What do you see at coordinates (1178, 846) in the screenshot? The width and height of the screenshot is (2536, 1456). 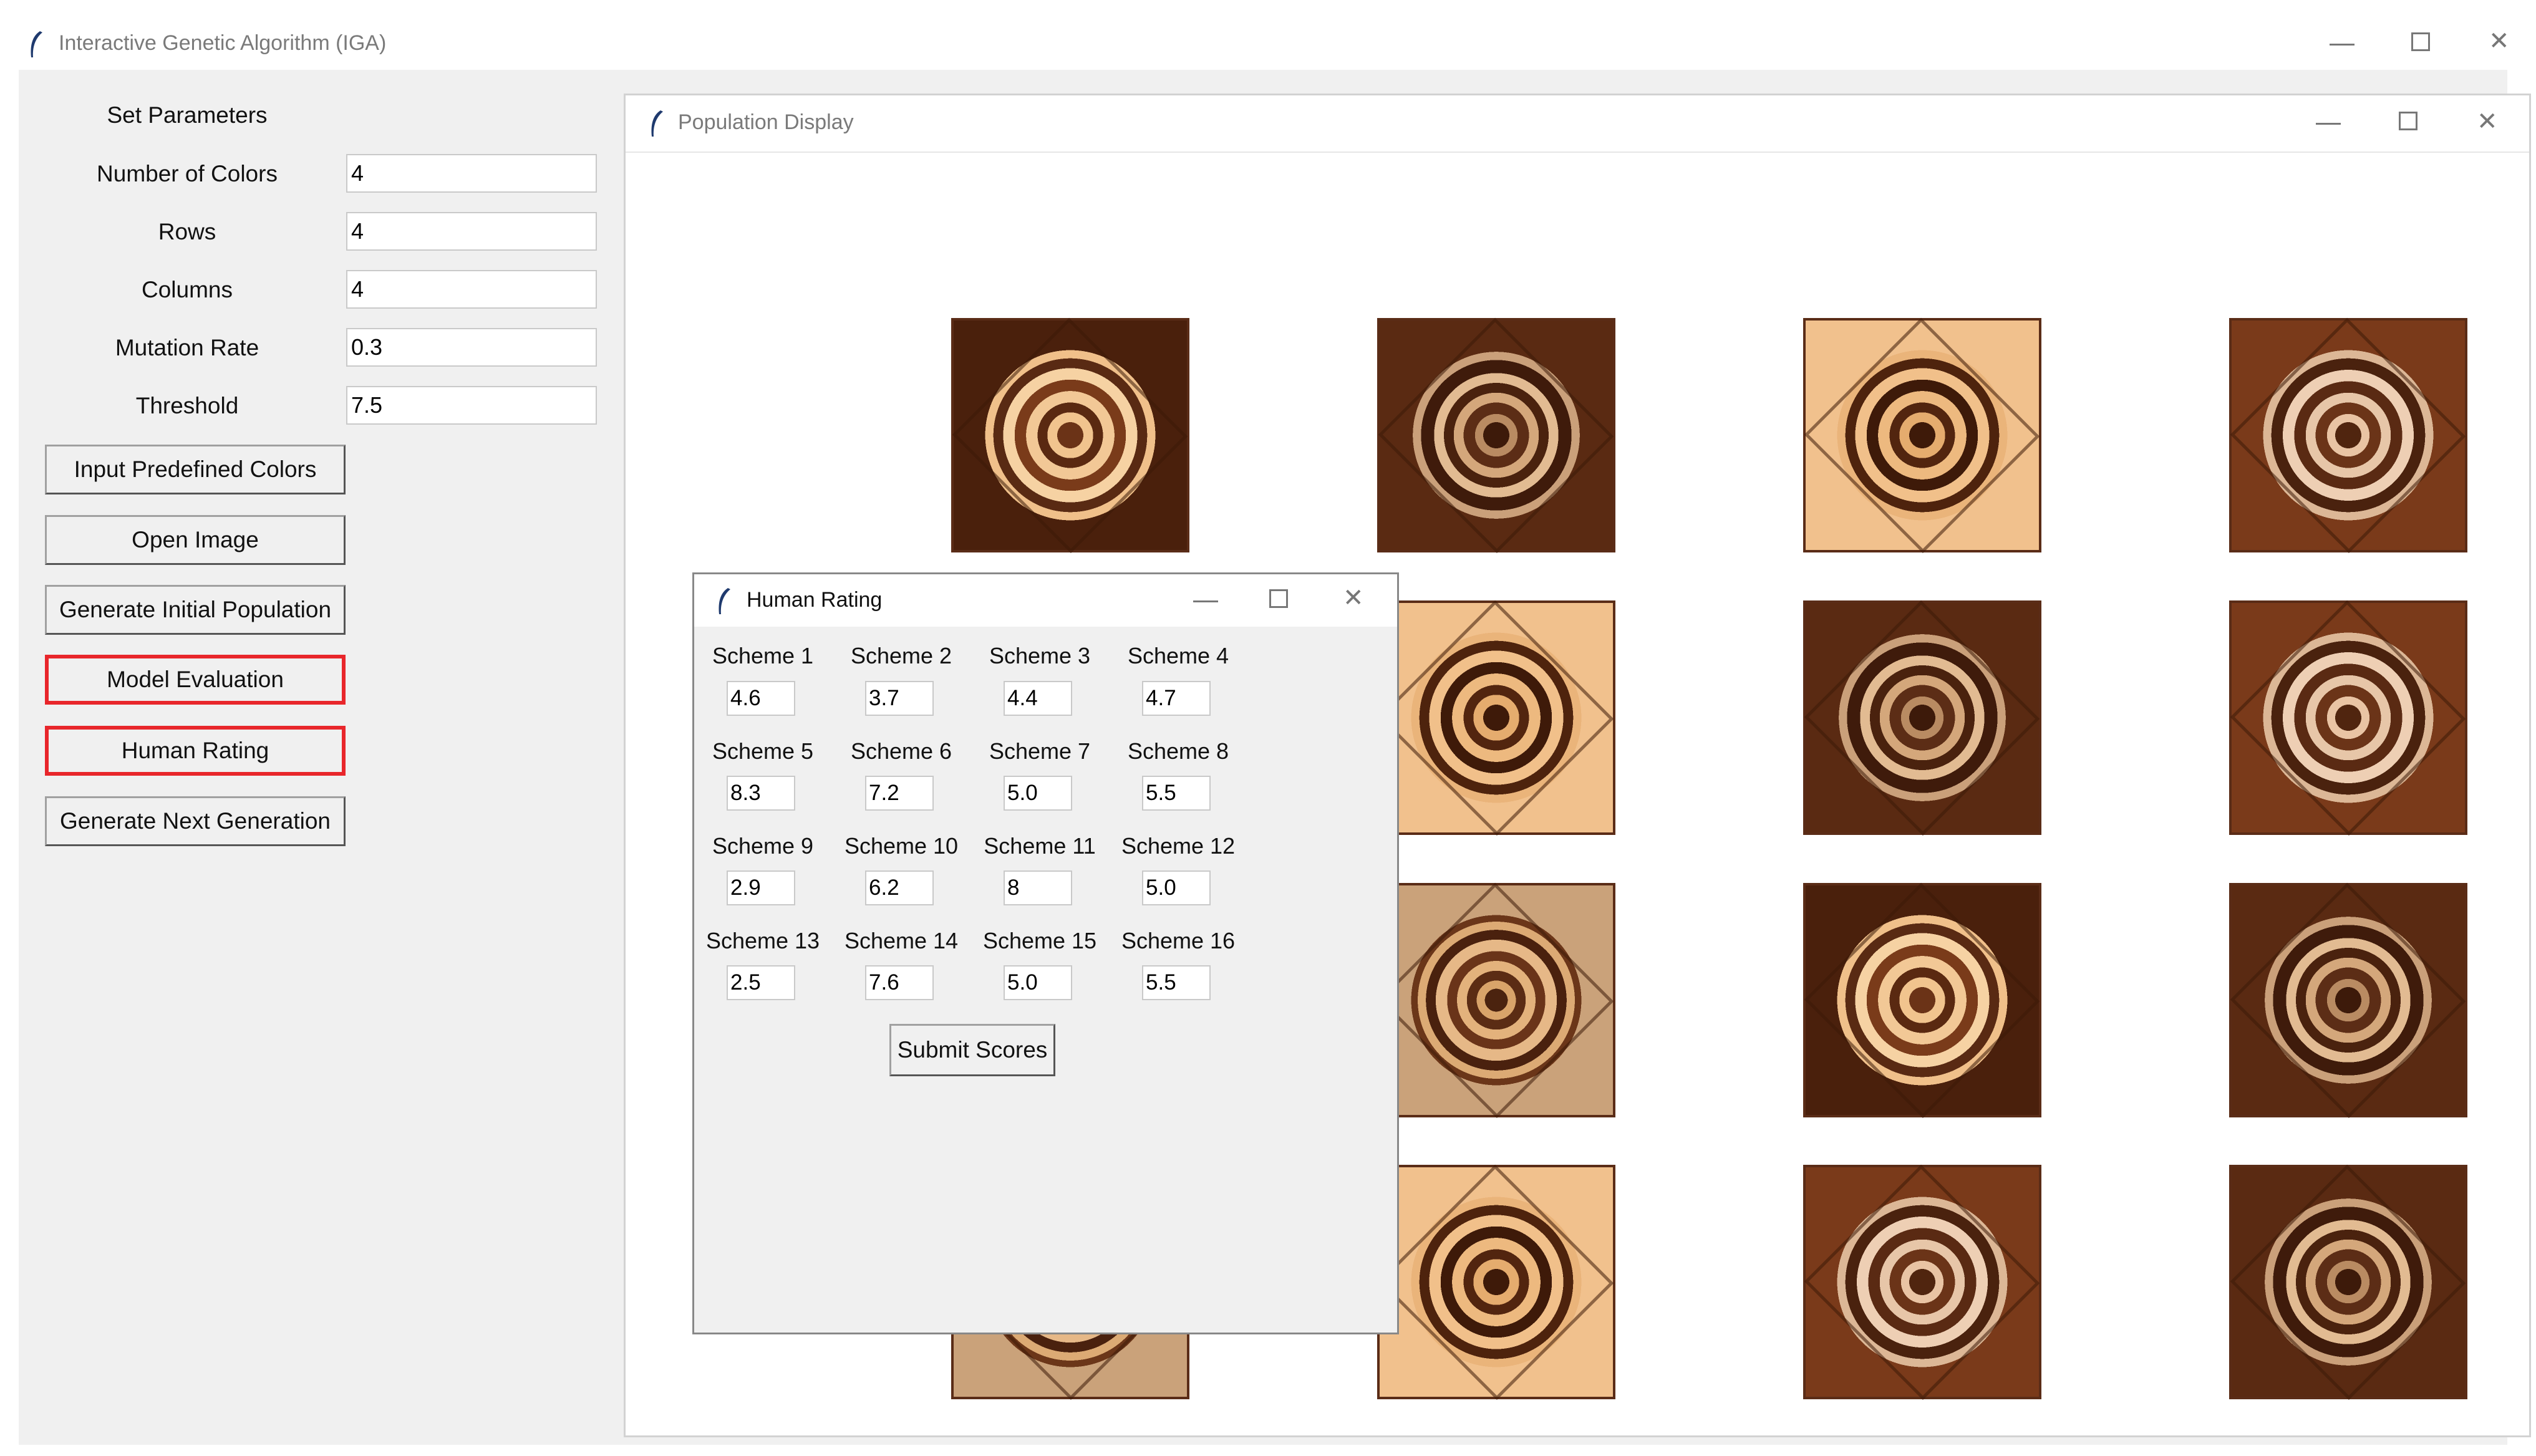 I see `scheme-label: Scheme 12` at bounding box center [1178, 846].